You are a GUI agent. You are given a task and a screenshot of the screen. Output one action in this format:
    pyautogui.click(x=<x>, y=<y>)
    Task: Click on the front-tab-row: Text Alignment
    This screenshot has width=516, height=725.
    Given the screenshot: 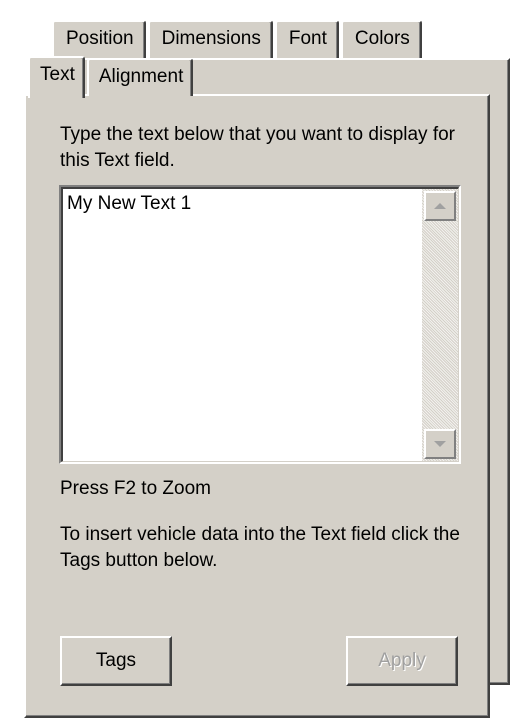 What is the action you would take?
    pyautogui.click(x=111, y=77)
    